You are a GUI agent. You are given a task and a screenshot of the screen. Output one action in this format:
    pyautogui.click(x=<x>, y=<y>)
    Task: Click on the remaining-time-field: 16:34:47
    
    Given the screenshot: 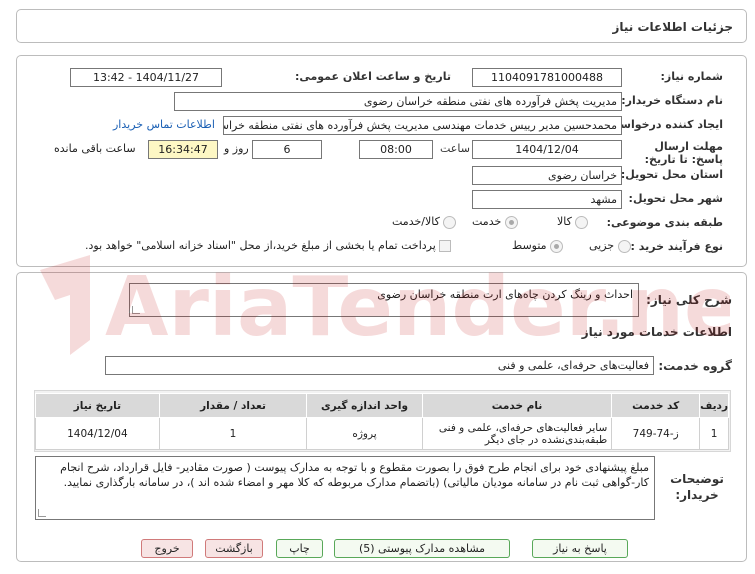 What is the action you would take?
    pyautogui.click(x=183, y=149)
    